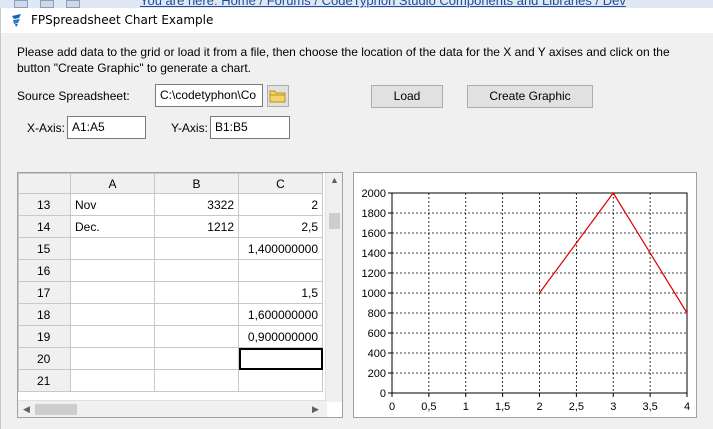  What do you see at coordinates (466, 407) in the screenshot?
I see `x-tick-label: 1` at bounding box center [466, 407].